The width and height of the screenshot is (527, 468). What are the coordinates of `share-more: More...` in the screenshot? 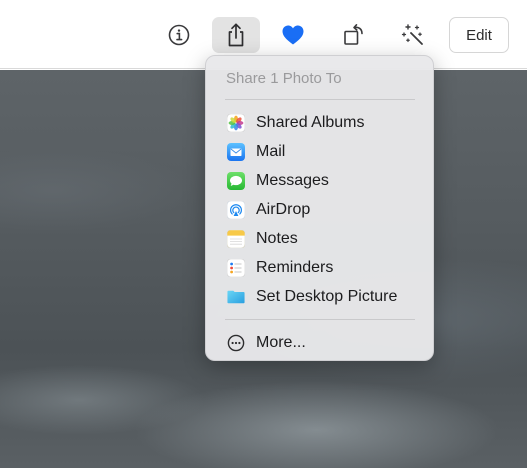 It's located at (320, 342).